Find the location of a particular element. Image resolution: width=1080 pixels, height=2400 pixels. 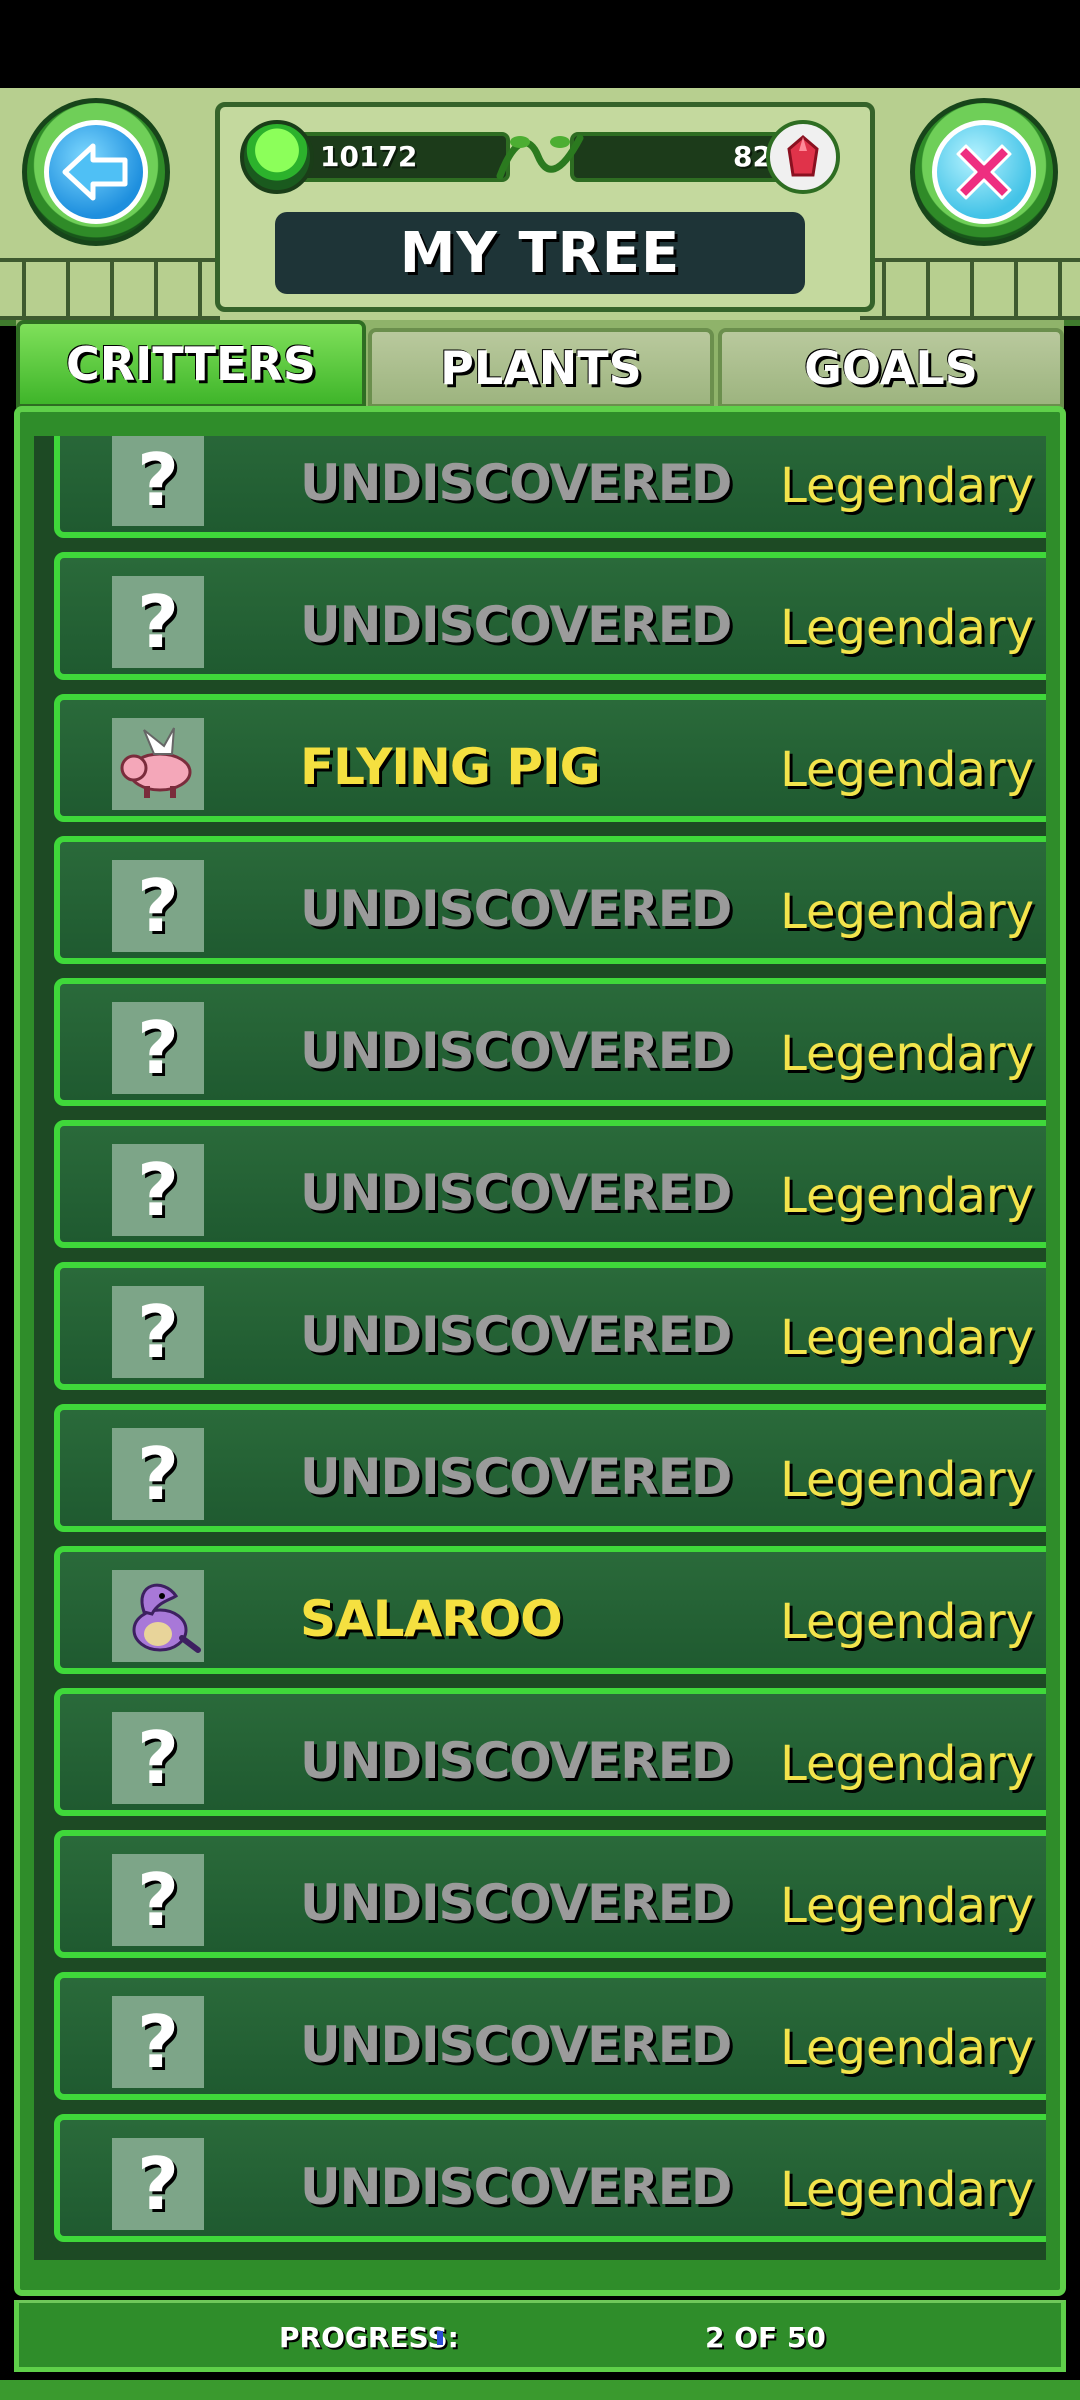

tab-label: PLANTS is located at coordinates (541, 368).